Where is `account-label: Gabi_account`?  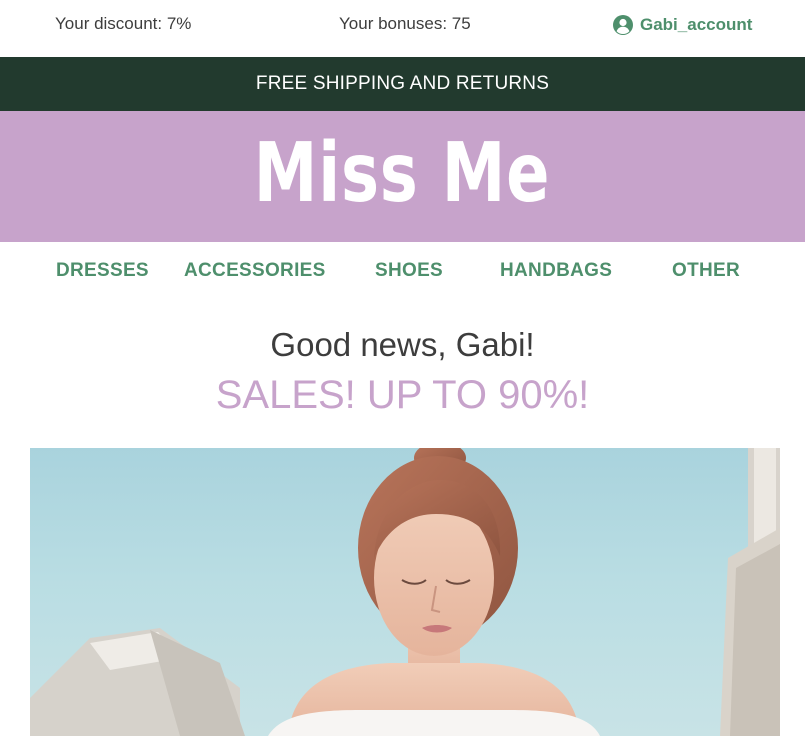 account-label: Gabi_account is located at coordinates (696, 24).